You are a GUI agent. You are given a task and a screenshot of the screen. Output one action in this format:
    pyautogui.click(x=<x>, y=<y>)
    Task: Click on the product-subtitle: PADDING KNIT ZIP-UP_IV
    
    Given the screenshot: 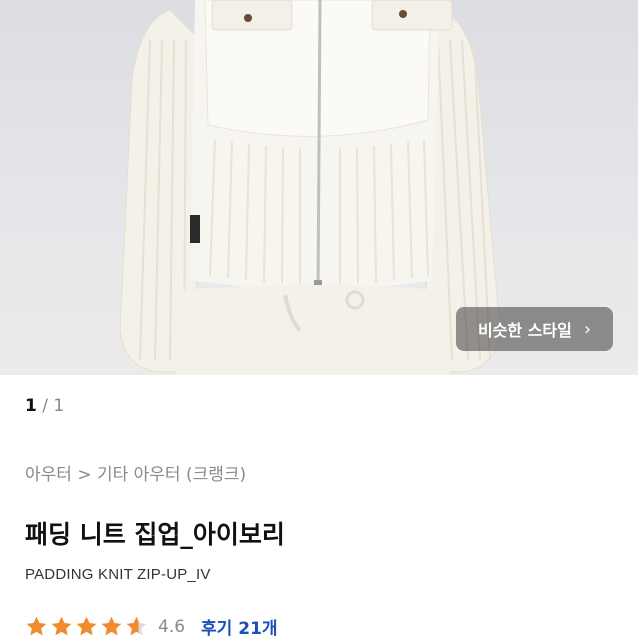 What is the action you would take?
    pyautogui.click(x=118, y=574)
    